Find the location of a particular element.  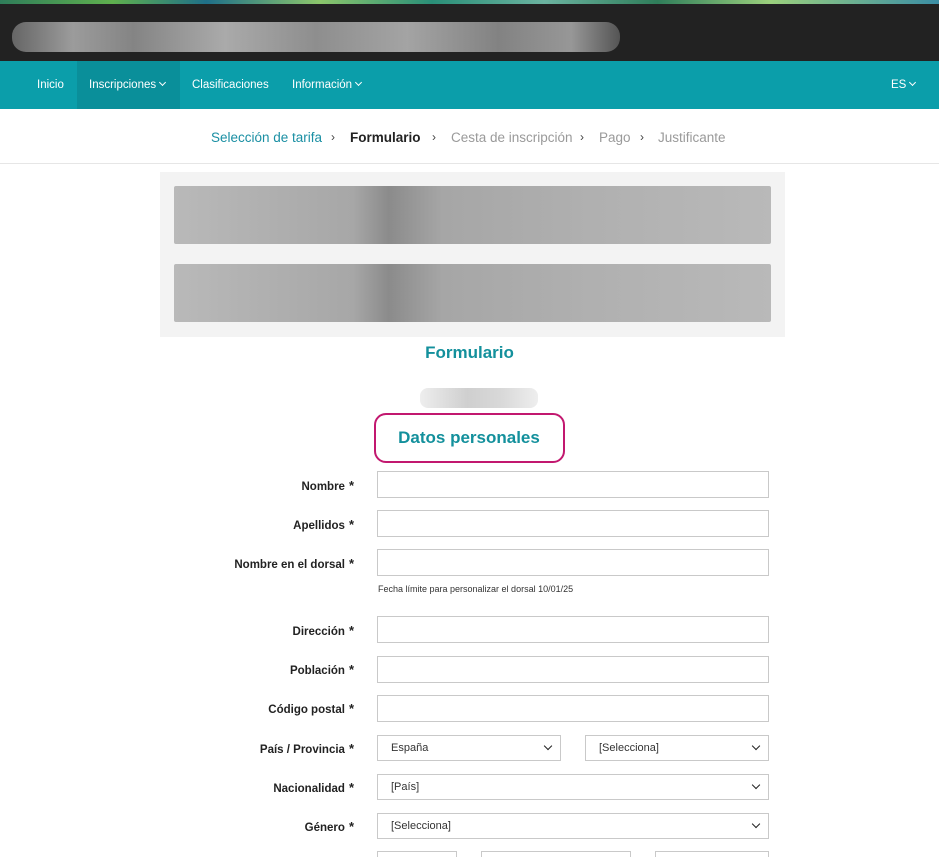

header-decoration is located at coordinates (469, 2).